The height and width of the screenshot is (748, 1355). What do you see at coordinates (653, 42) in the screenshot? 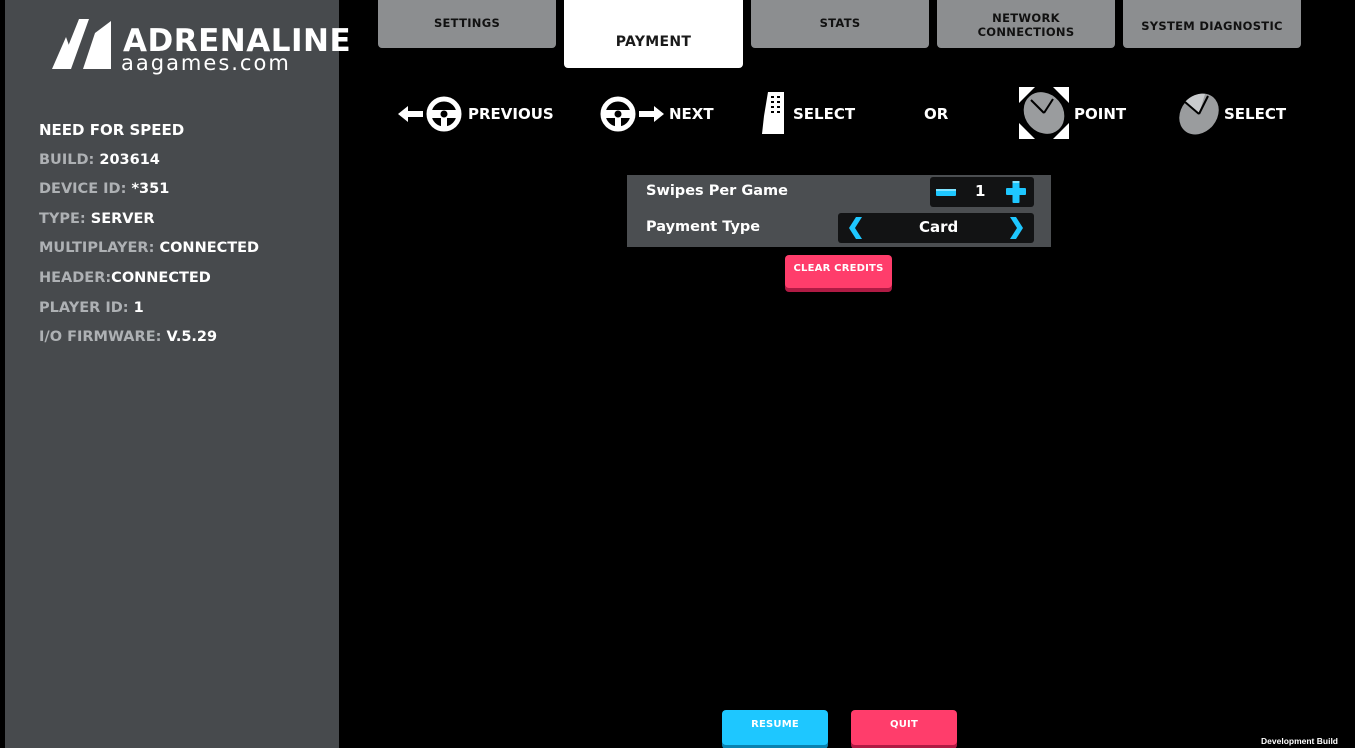
I see `tab-label: PAYMENT` at bounding box center [653, 42].